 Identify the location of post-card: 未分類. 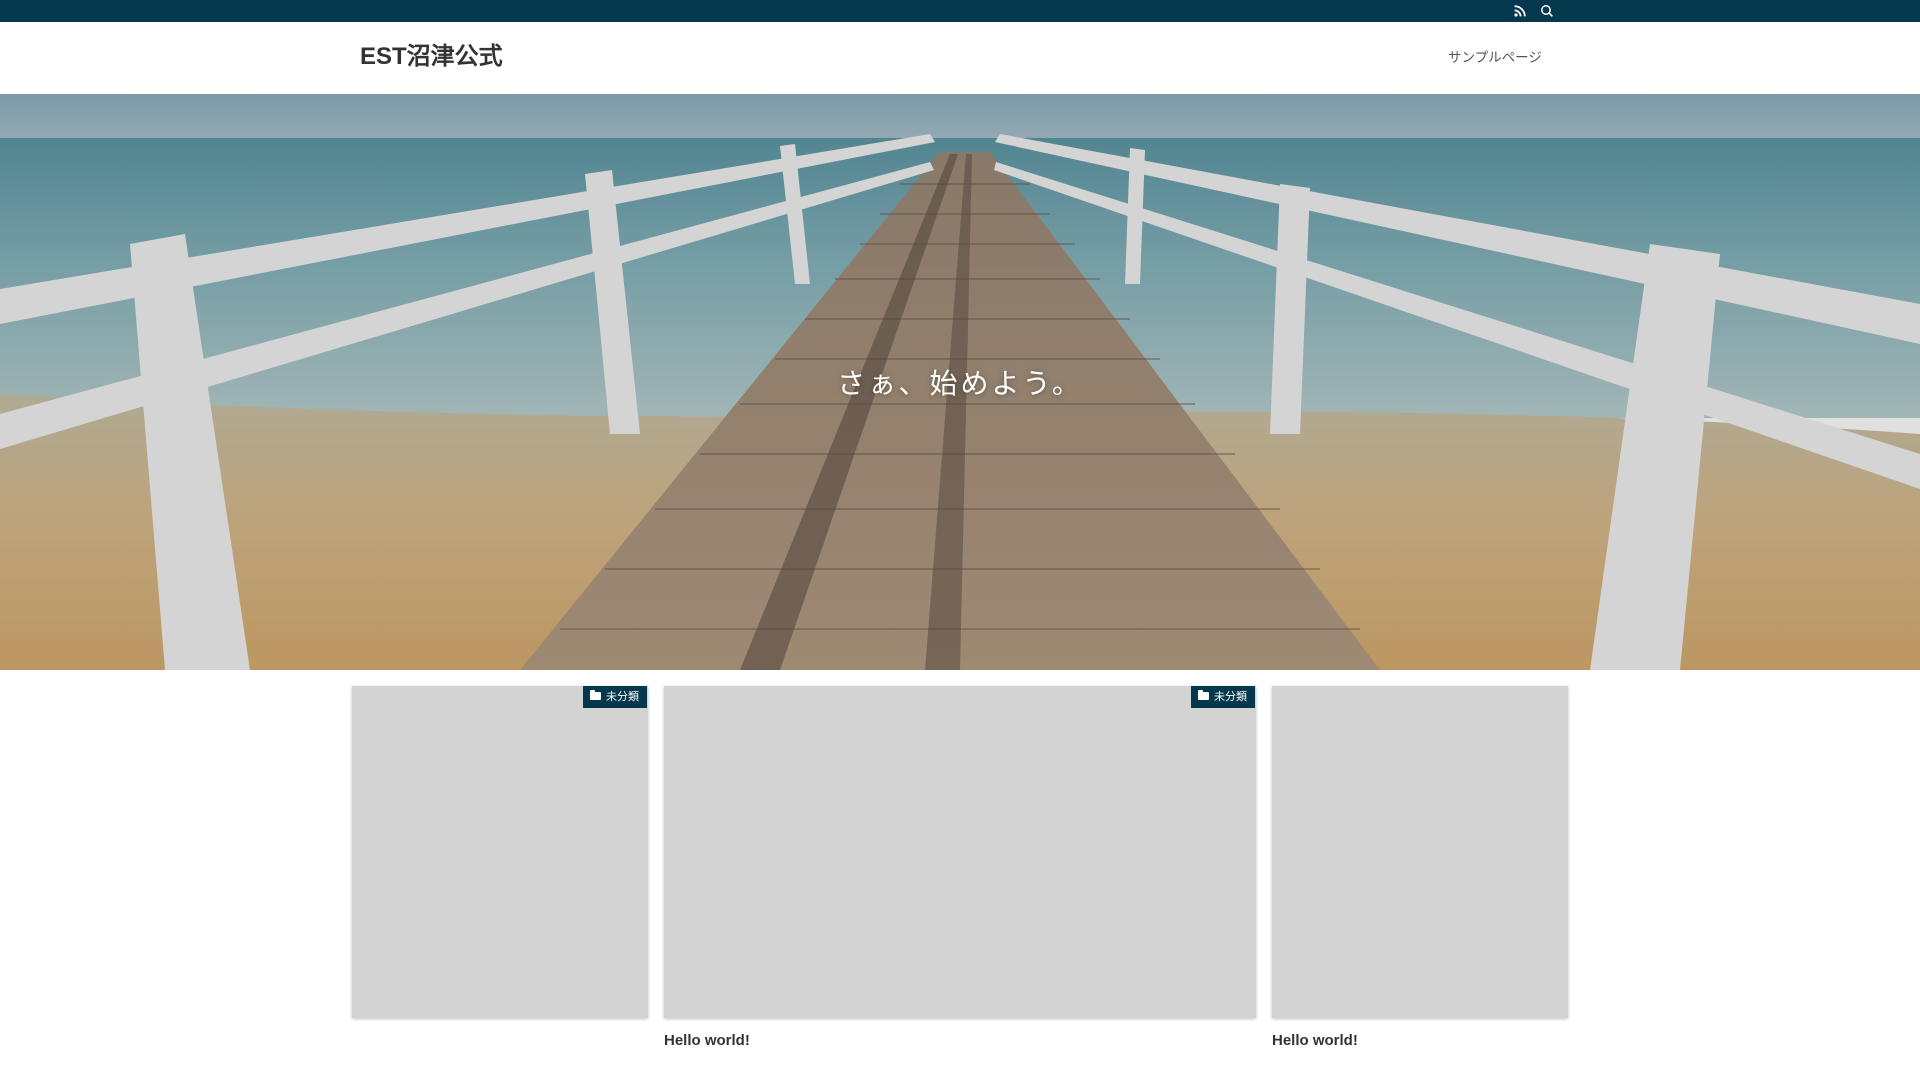
(500, 858).